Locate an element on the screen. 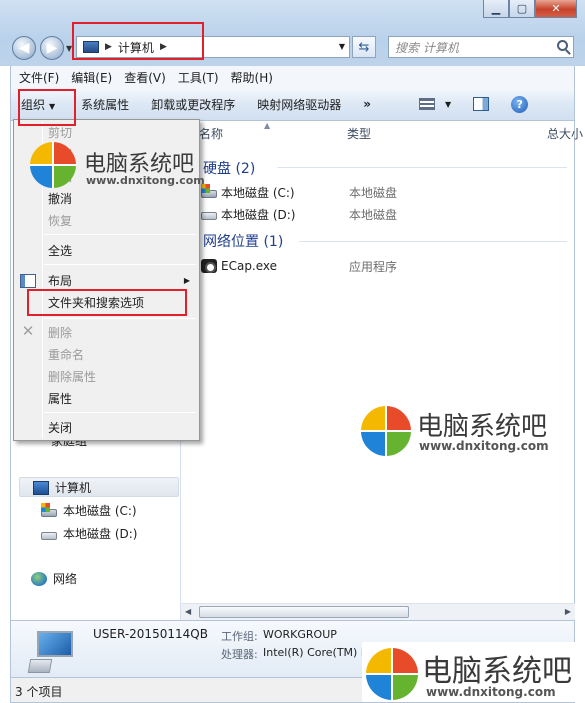  column-header-type: 类型 is located at coordinates (422, 133).